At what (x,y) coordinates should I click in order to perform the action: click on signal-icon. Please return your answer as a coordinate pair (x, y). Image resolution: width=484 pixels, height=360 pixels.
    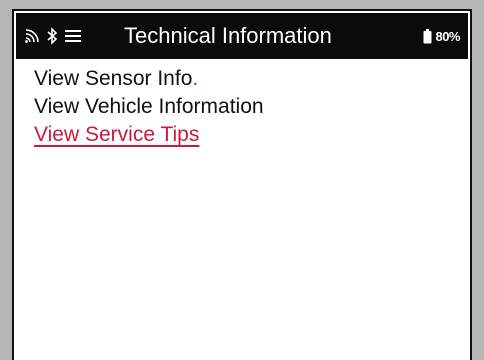
    Looking at the image, I should click on (32, 36).